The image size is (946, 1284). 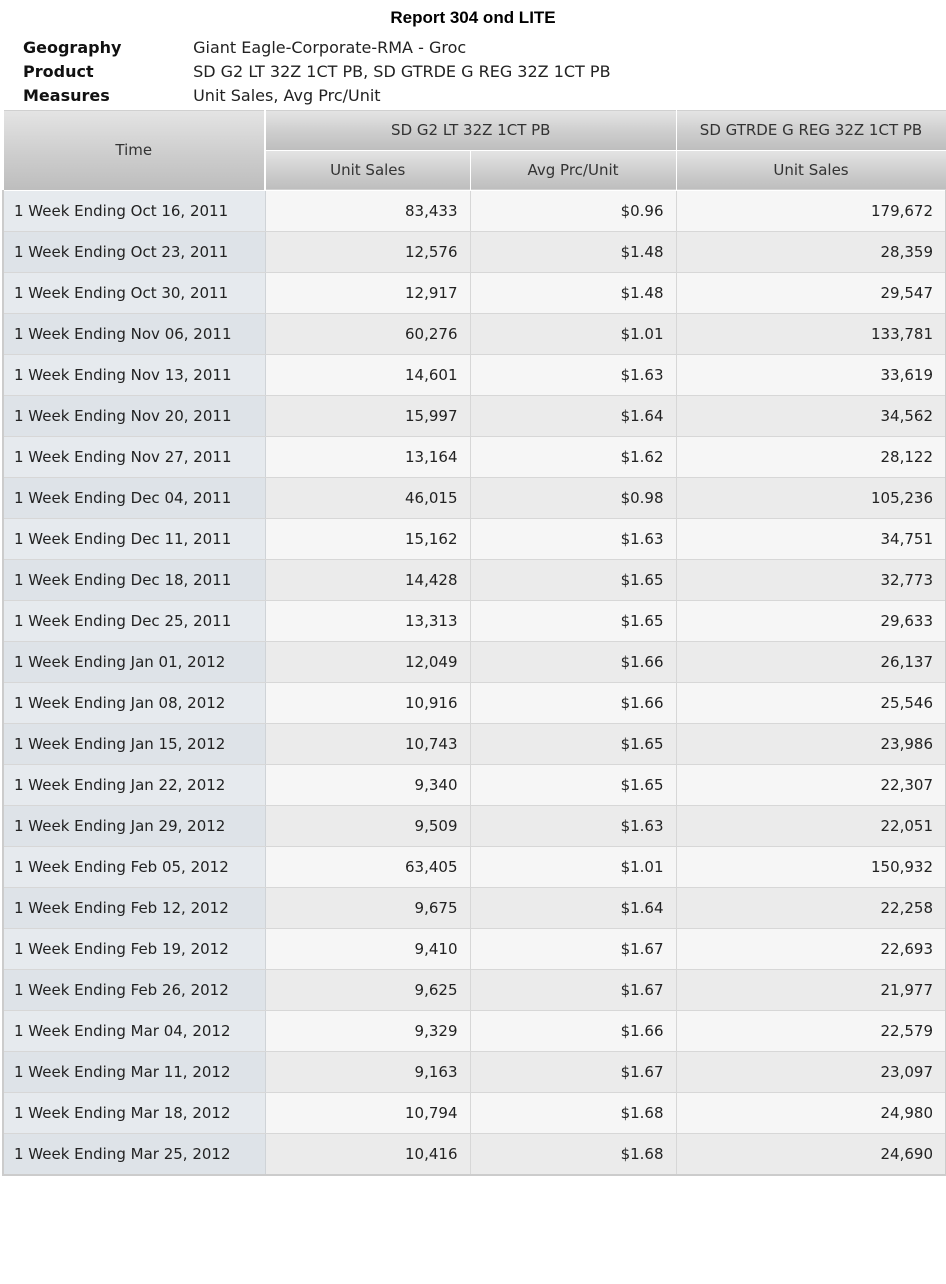 I want to click on time-cell: 1 Week Ending Oct 16, 2011, so click(x=134, y=211).